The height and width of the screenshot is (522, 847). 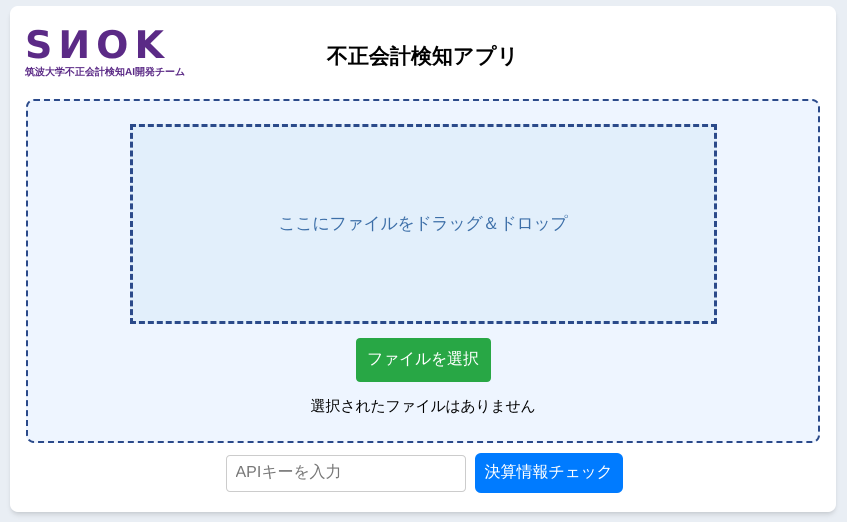 I want to click on logo: SИOK, so click(x=98, y=45).